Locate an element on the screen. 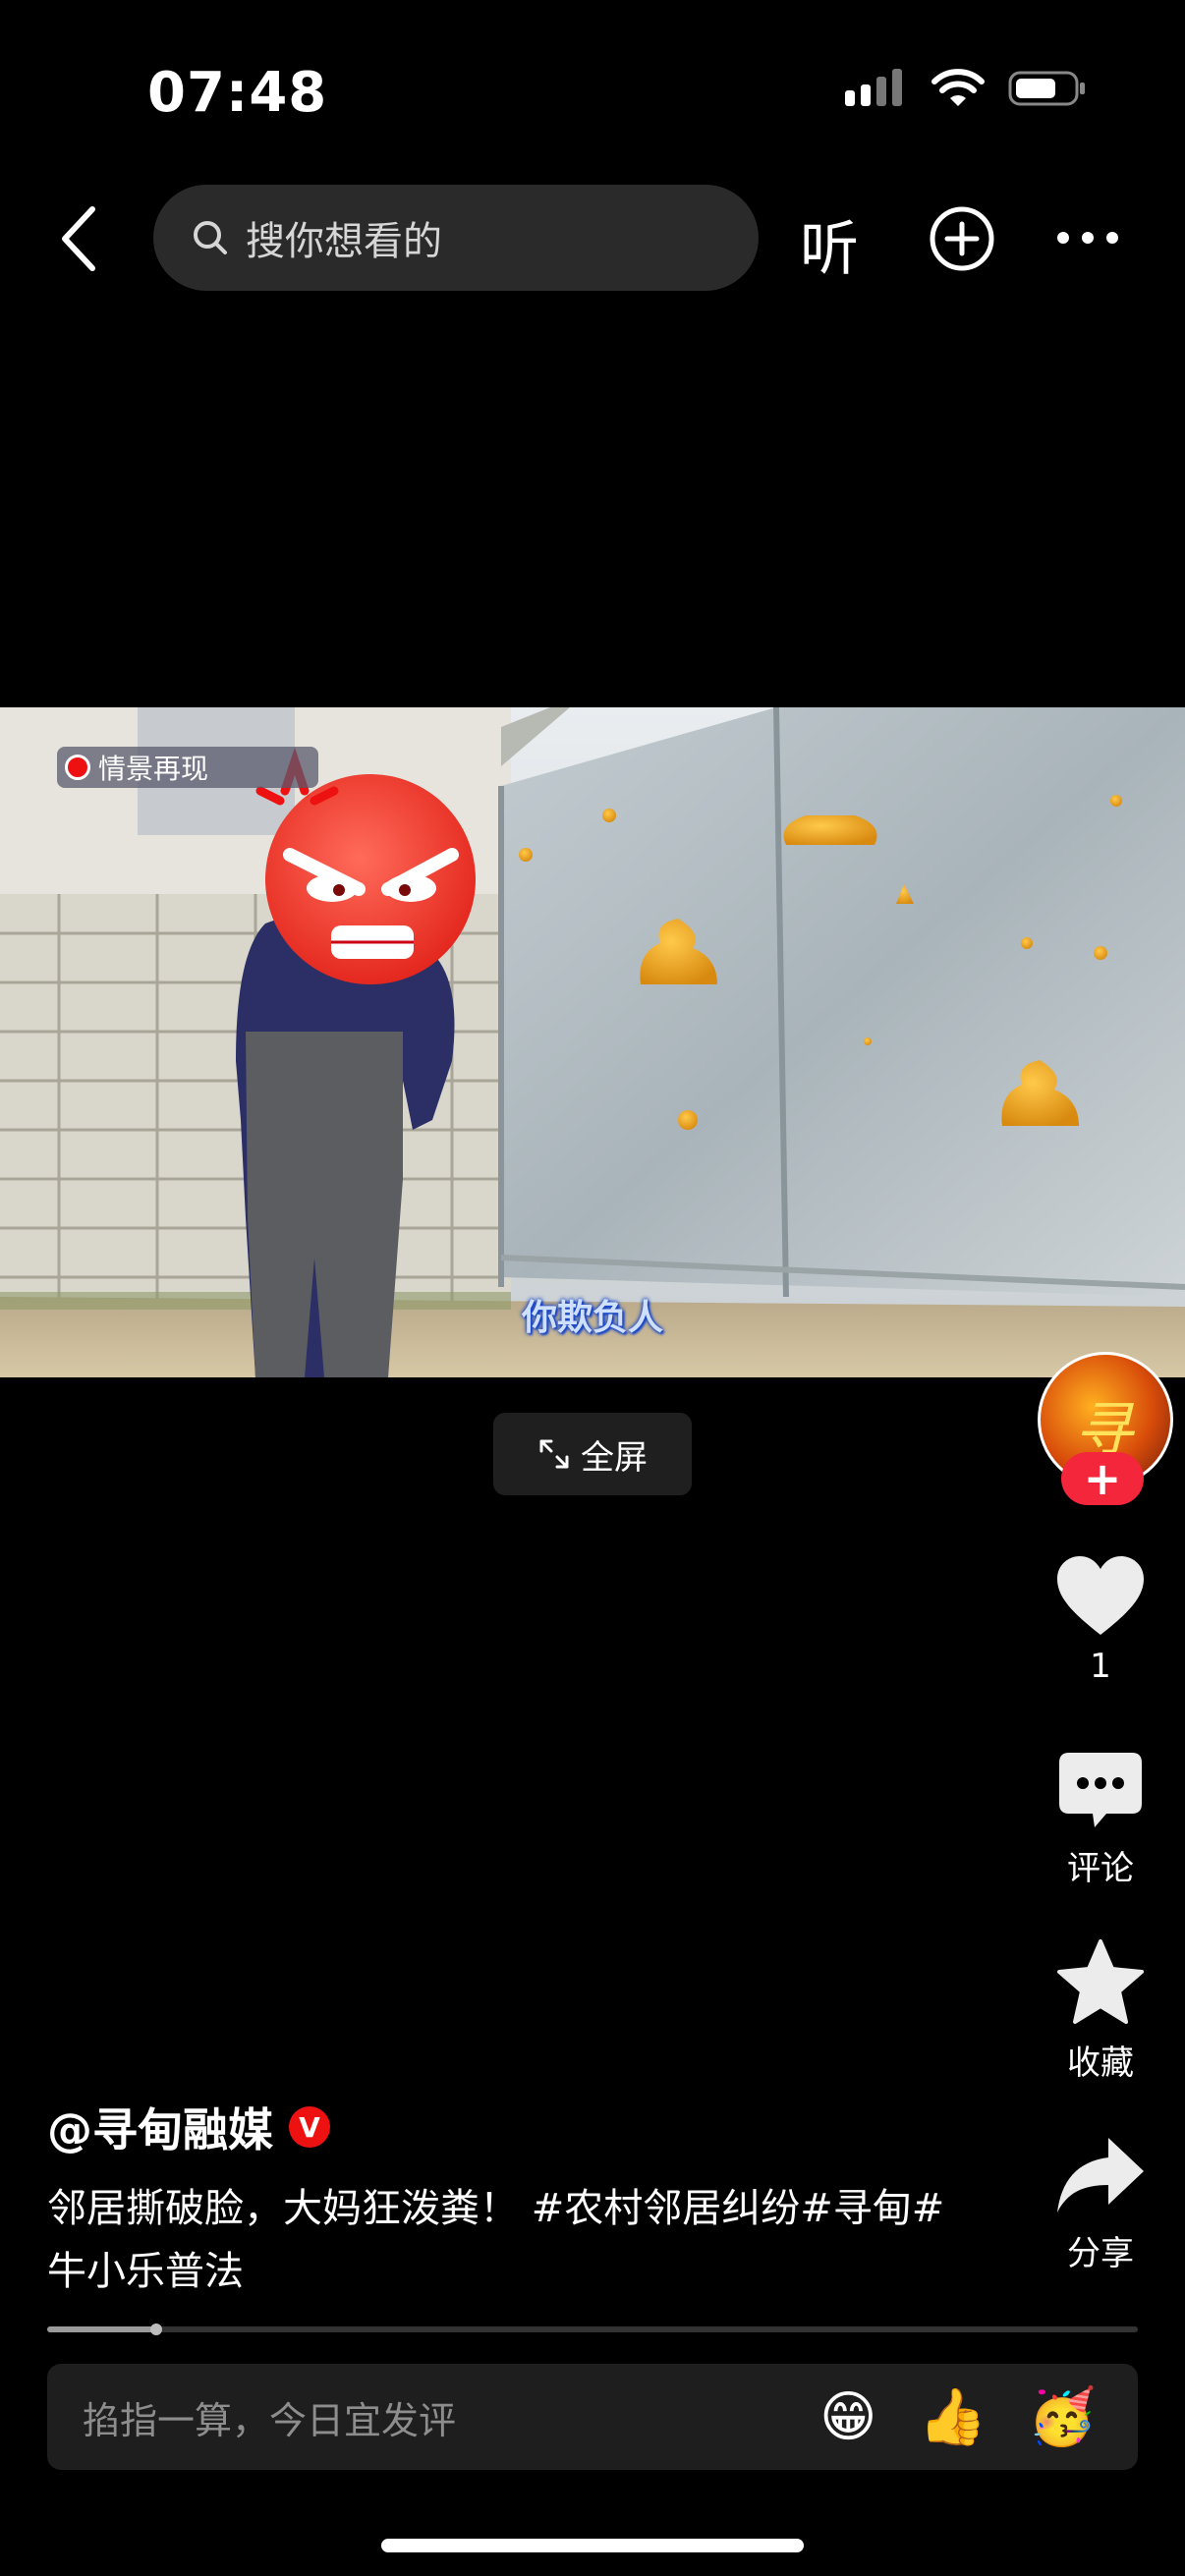 The image size is (1185, 2576). fullscreen-button: 全屏 is located at coordinates (592, 1454).